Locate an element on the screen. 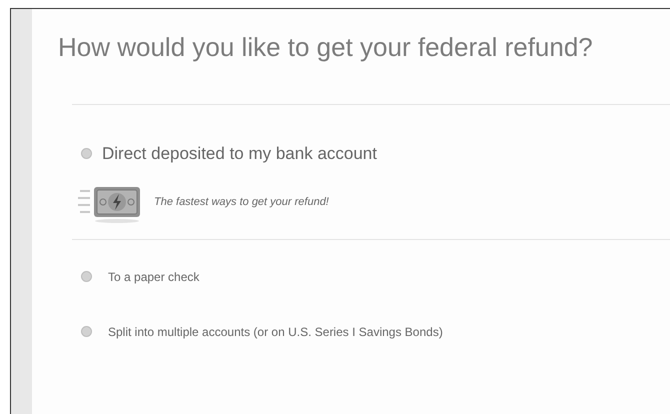 The width and height of the screenshot is (670, 414). option-label: To a paper check is located at coordinates (154, 277).